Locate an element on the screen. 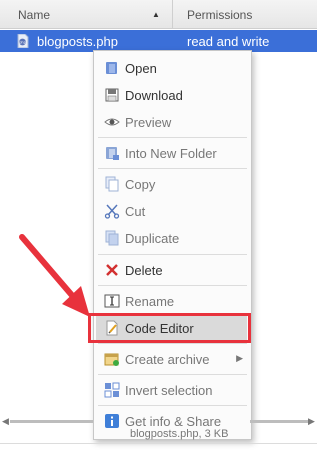 Image resolution: width=320 pixels, height=461 pixels. menu-item-label: Into New Folder is located at coordinates (171, 153).